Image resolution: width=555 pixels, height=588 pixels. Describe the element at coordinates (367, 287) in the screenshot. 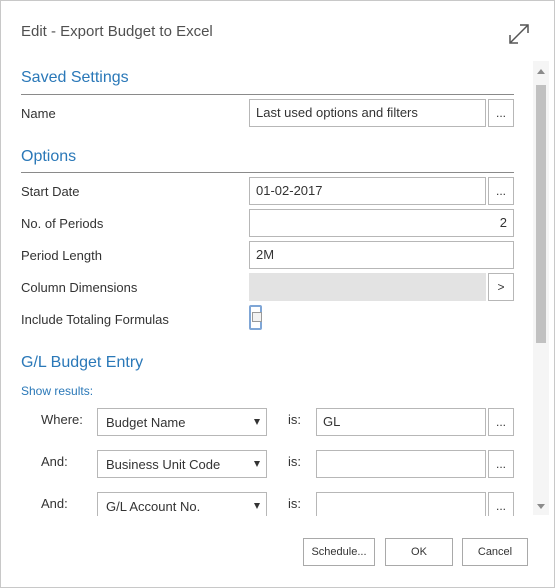

I see `column-dimensions-field` at that location.